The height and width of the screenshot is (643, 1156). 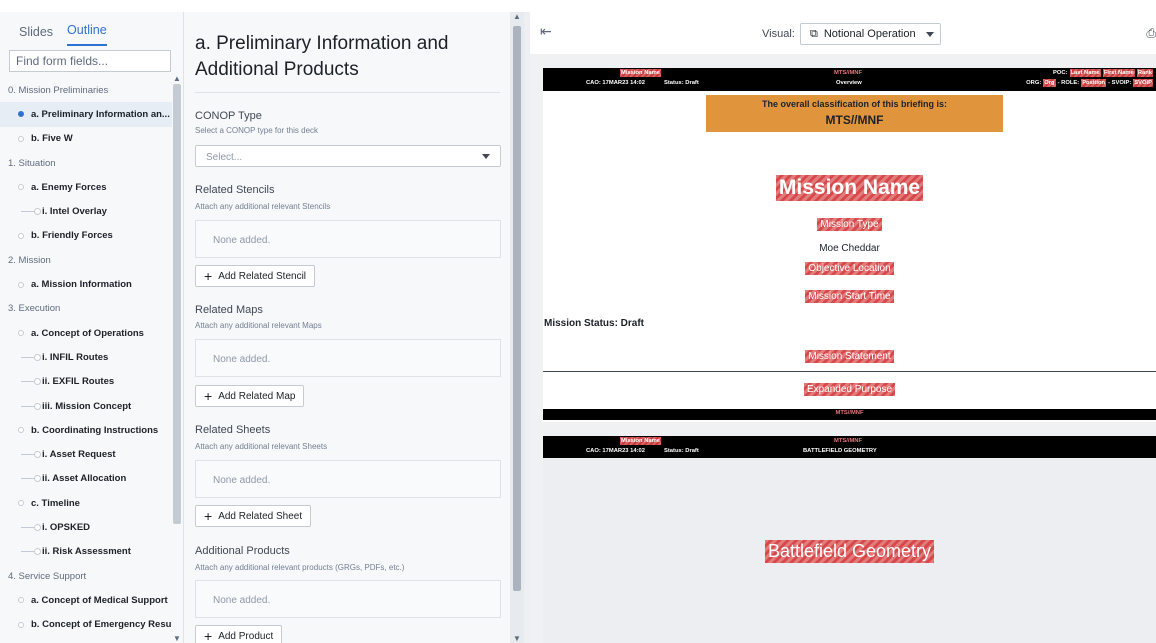 What do you see at coordinates (849, 551) in the screenshot?
I see `battlefield-geometry-row: Battlefield Geometry` at bounding box center [849, 551].